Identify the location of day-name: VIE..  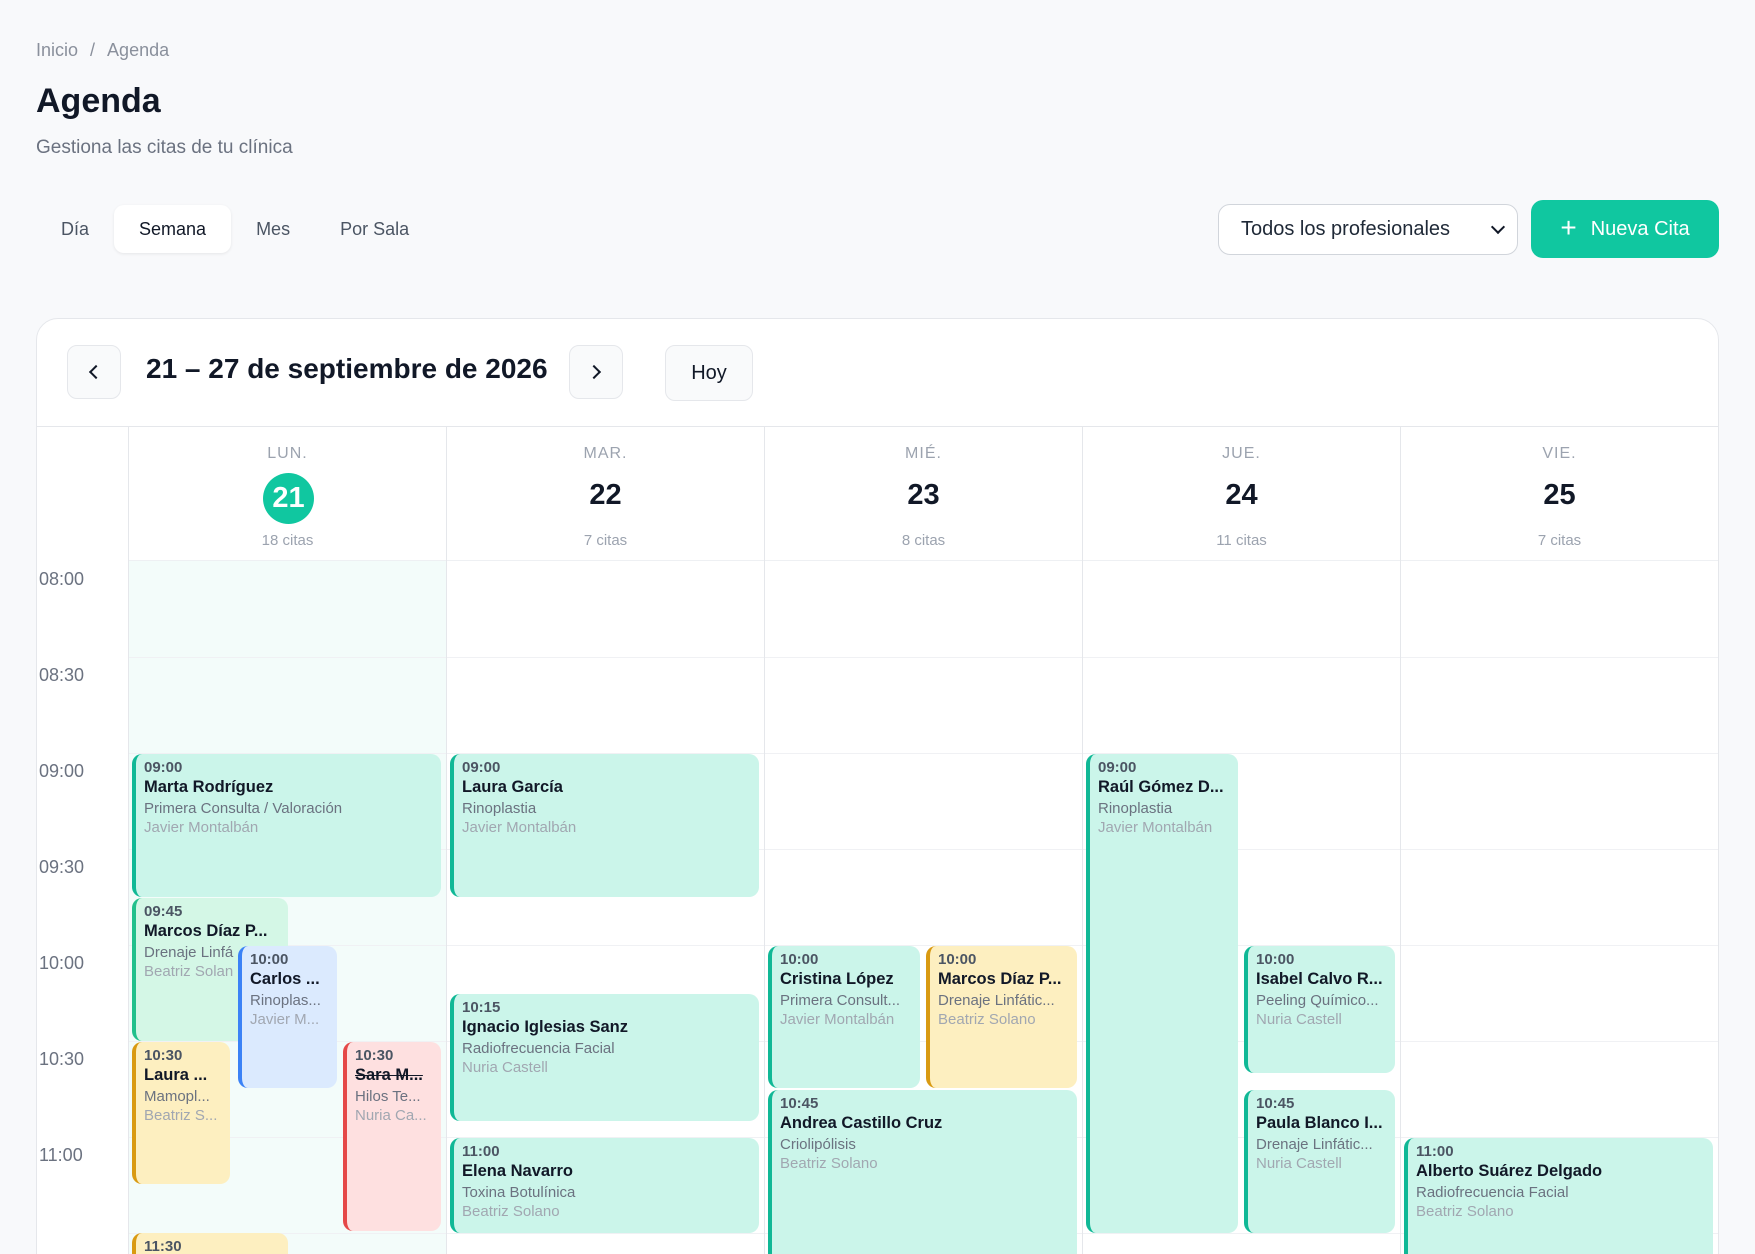
(1559, 453).